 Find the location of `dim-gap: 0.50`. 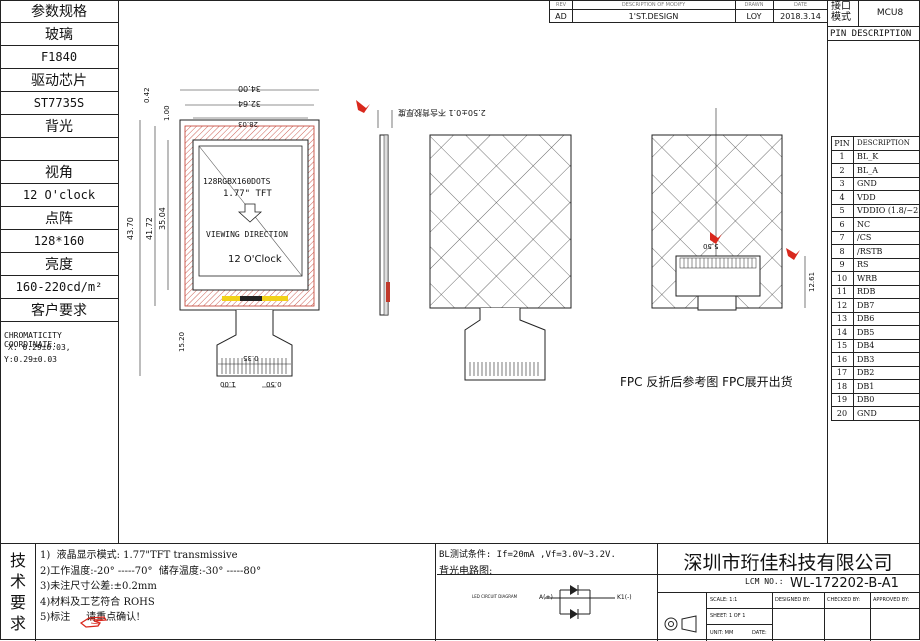

dim-gap: 0.50 is located at coordinates (274, 384).